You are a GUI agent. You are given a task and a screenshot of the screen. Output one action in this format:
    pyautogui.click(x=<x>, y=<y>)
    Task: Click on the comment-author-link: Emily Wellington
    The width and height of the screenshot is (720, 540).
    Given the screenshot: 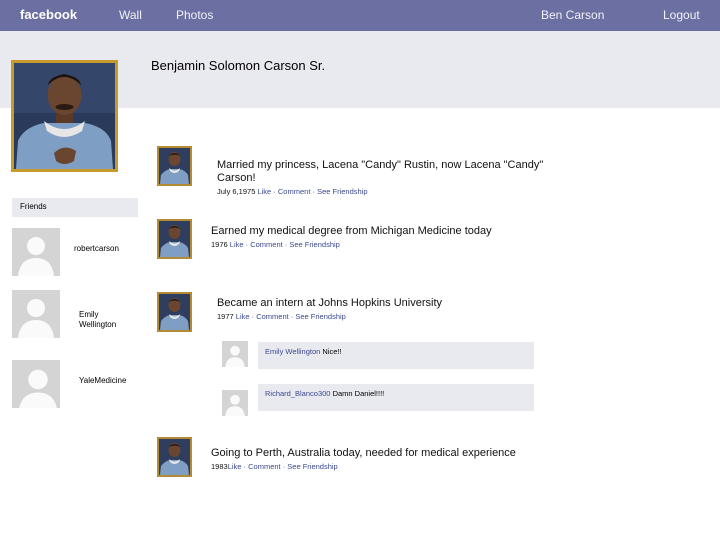 What is the action you would take?
    pyautogui.click(x=292, y=351)
    